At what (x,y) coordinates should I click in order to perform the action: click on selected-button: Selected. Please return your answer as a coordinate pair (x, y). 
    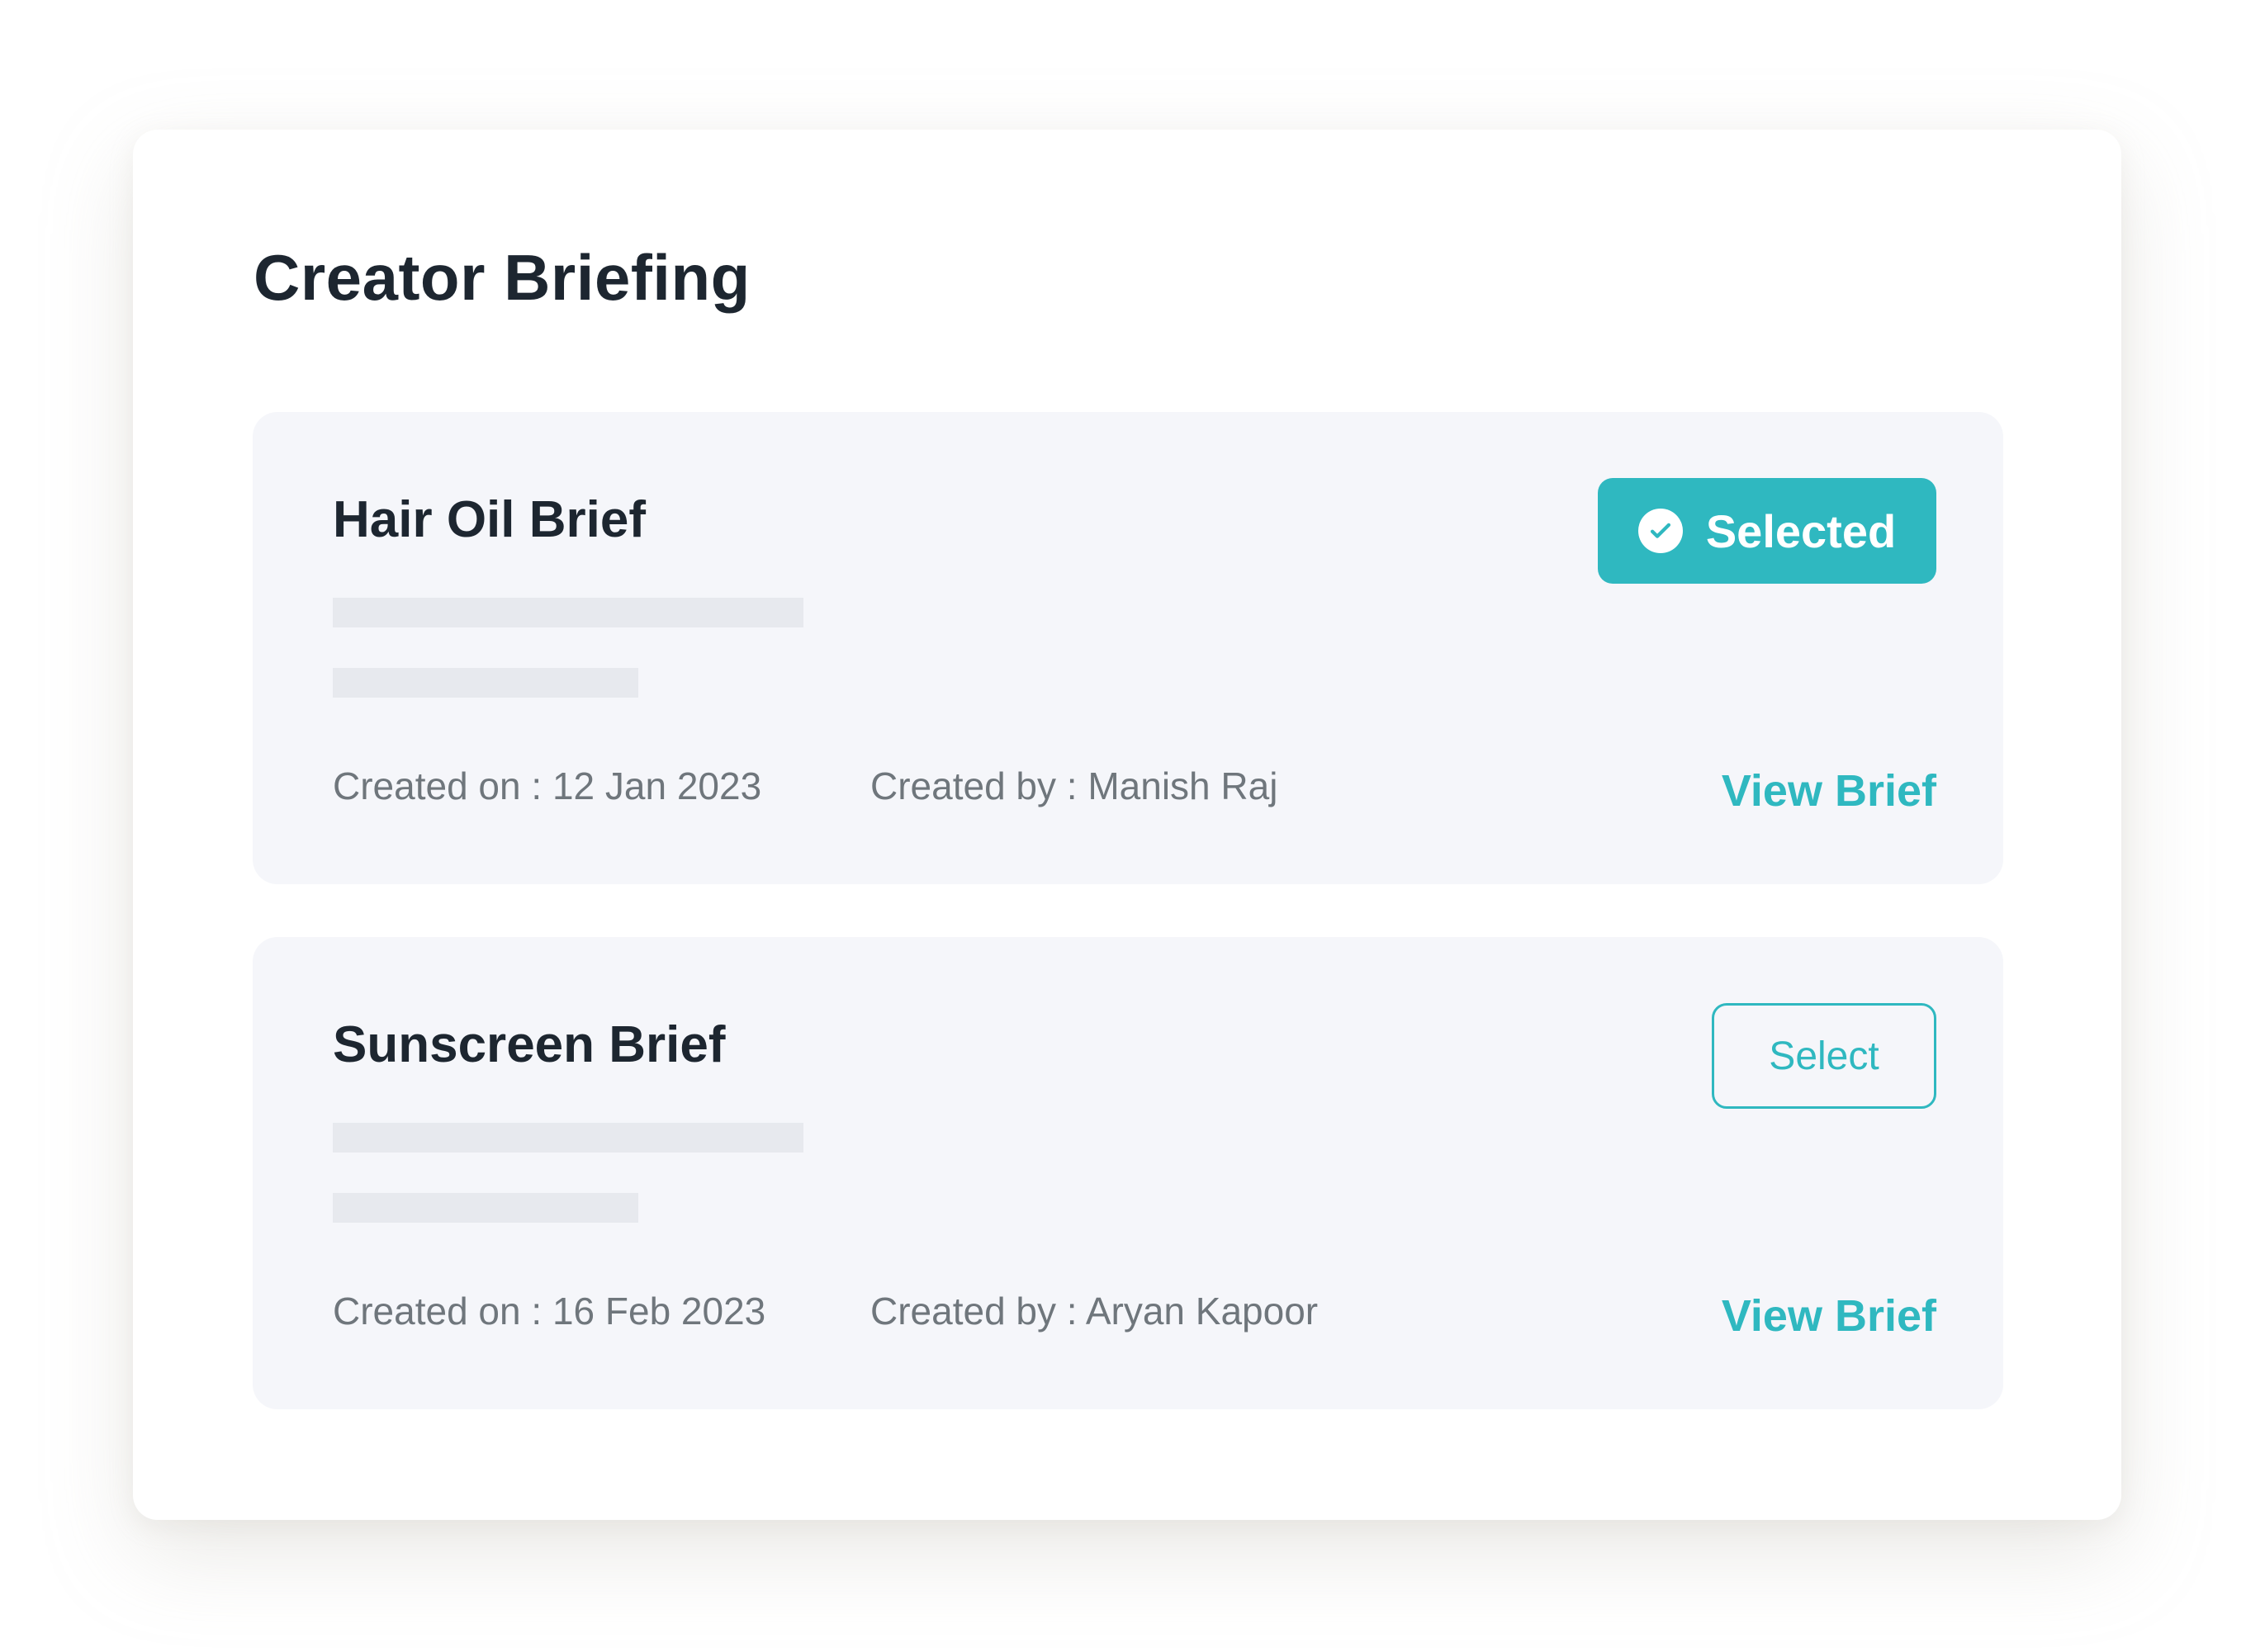
    Looking at the image, I should click on (1767, 531).